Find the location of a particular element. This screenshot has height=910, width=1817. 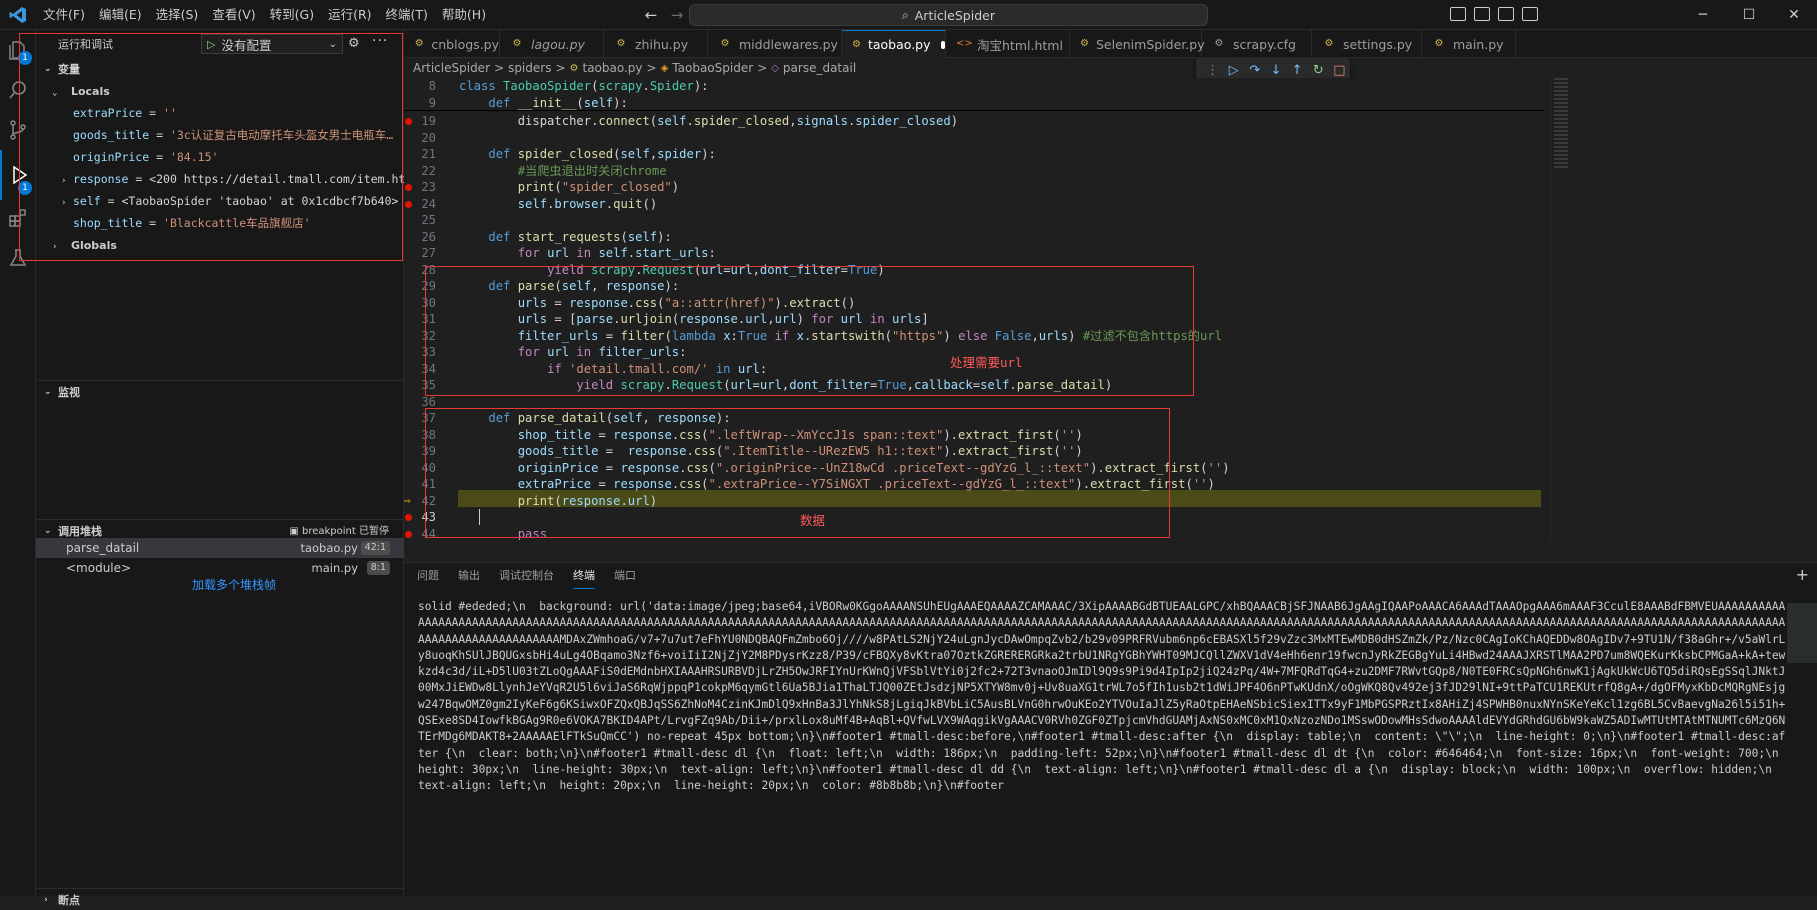

tab-selenimspider: ⚙ SelenimSpider.py is located at coordinates (1137, 44).